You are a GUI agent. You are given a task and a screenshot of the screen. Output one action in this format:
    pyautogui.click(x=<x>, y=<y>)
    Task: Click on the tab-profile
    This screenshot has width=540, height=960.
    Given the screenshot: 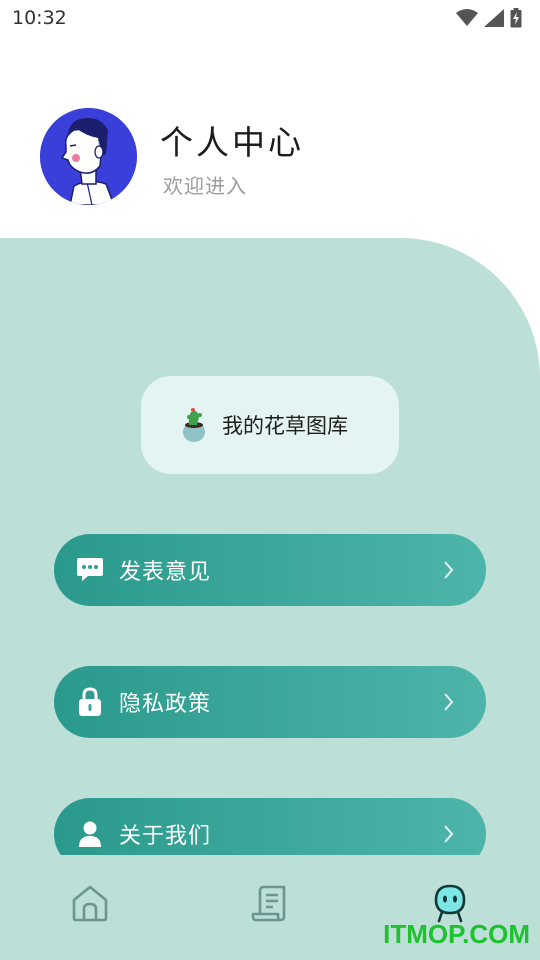 What is the action you would take?
    pyautogui.click(x=450, y=903)
    